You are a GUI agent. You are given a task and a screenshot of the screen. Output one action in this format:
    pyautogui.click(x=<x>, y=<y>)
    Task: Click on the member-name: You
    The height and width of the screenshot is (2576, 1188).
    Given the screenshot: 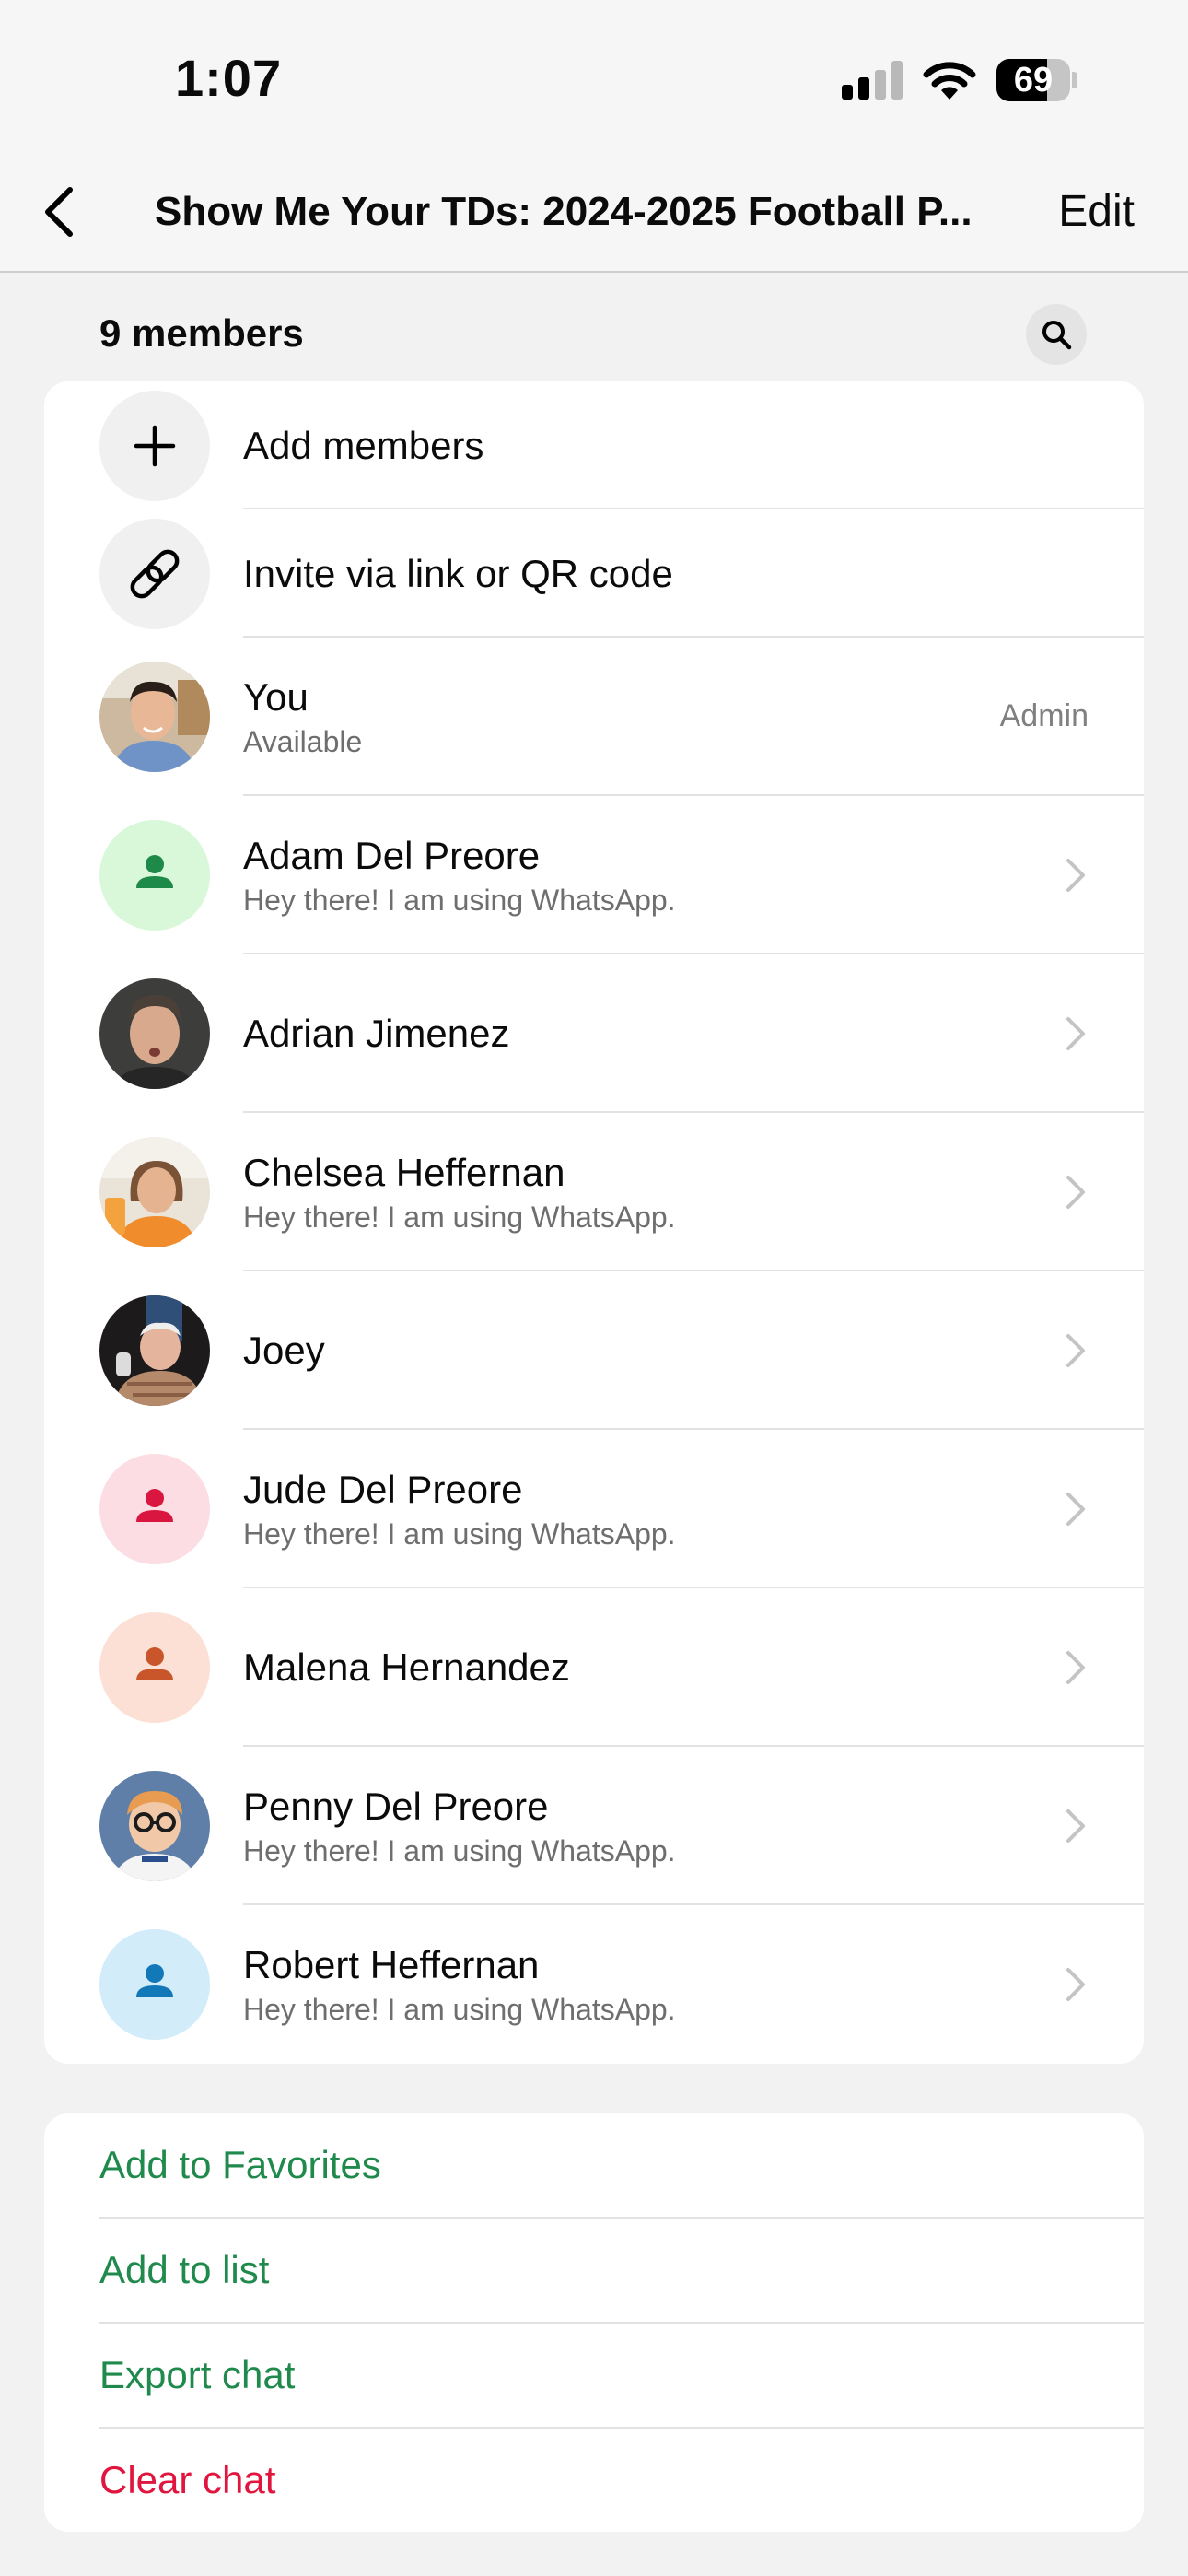 What is the action you would take?
    pyautogui.click(x=276, y=697)
    